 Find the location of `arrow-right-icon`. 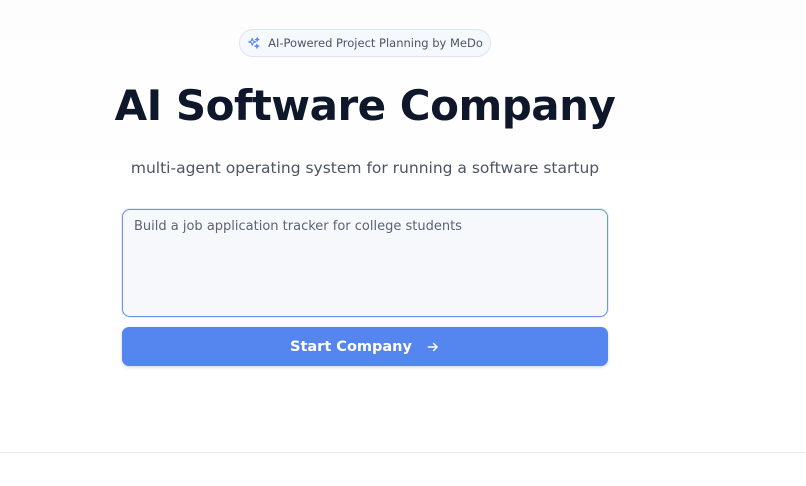

arrow-right-icon is located at coordinates (433, 347).